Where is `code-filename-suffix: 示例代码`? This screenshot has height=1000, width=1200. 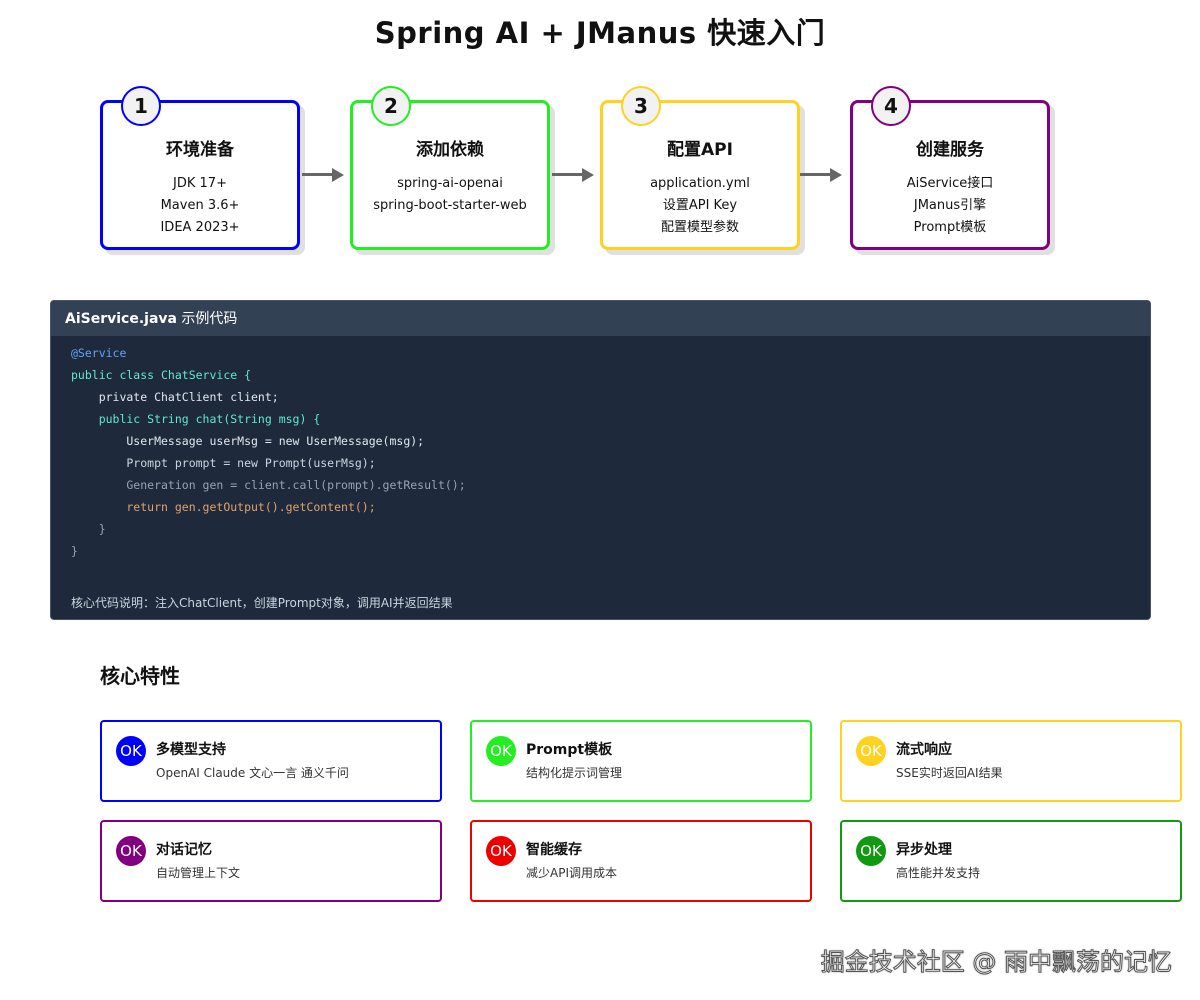 code-filename-suffix: 示例代码 is located at coordinates (207, 319).